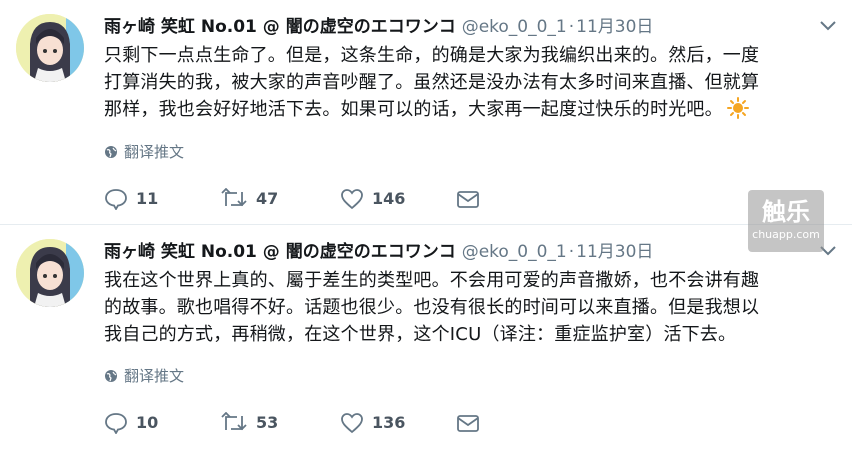  I want to click on retweet-button: 53, so click(249, 422).